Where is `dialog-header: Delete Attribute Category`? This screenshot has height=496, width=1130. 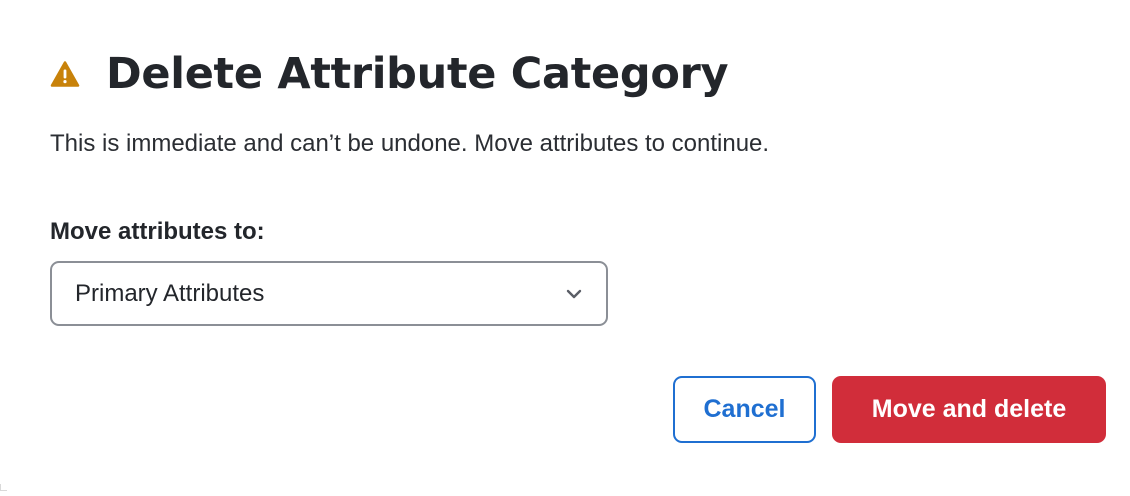
dialog-header: Delete Attribute Category is located at coordinates (389, 74).